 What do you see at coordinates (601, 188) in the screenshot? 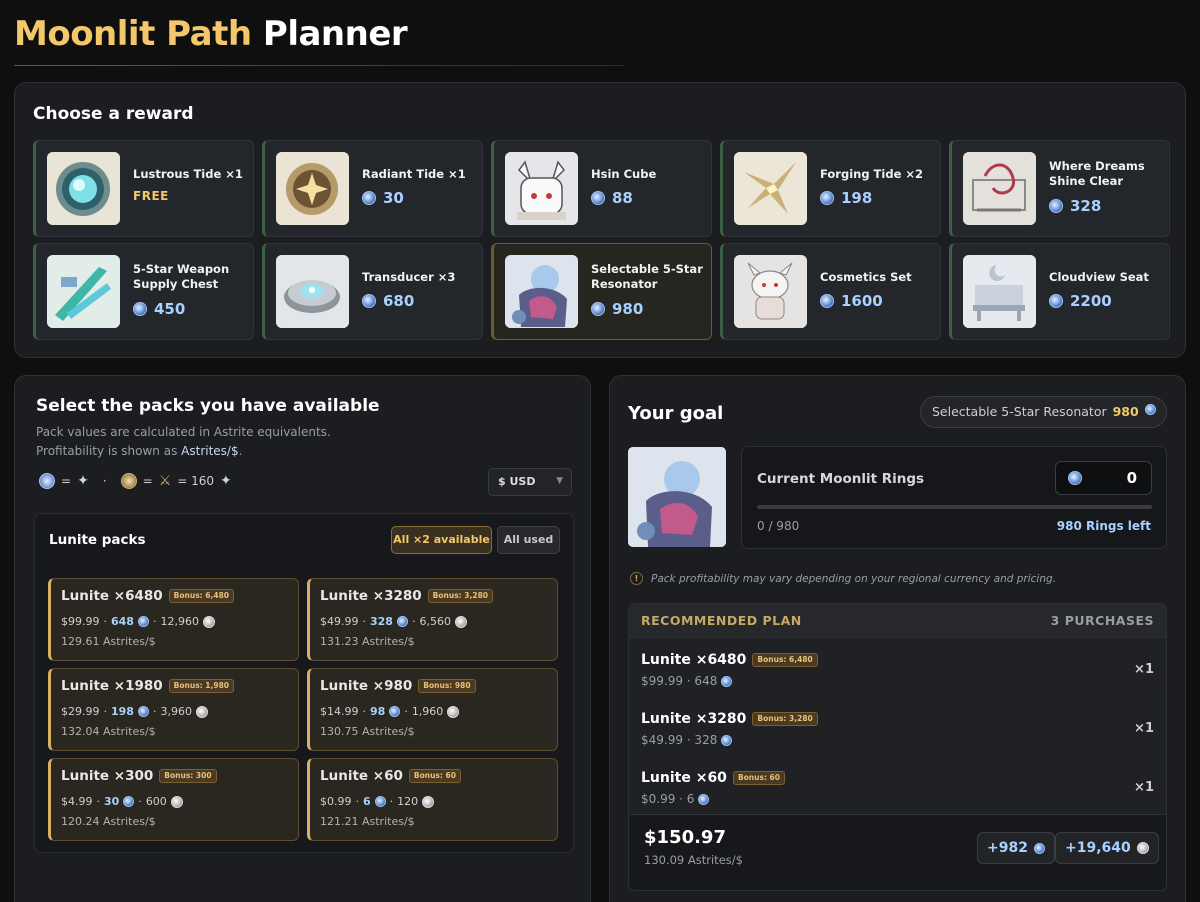
I see `reward-card-hsin-cube: Hsin Cube 88` at bounding box center [601, 188].